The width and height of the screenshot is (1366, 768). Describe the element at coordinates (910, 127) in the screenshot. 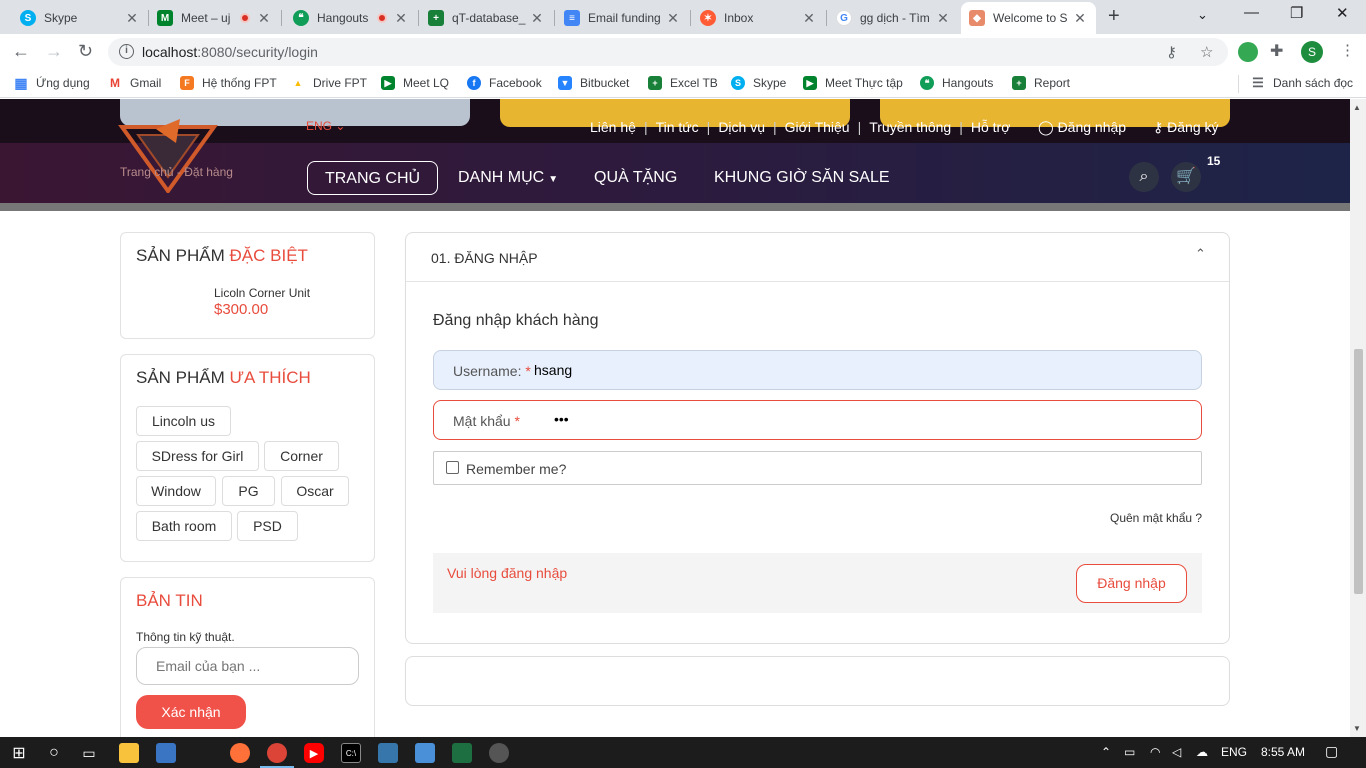

I see `top-link-media: Truyền thông` at that location.